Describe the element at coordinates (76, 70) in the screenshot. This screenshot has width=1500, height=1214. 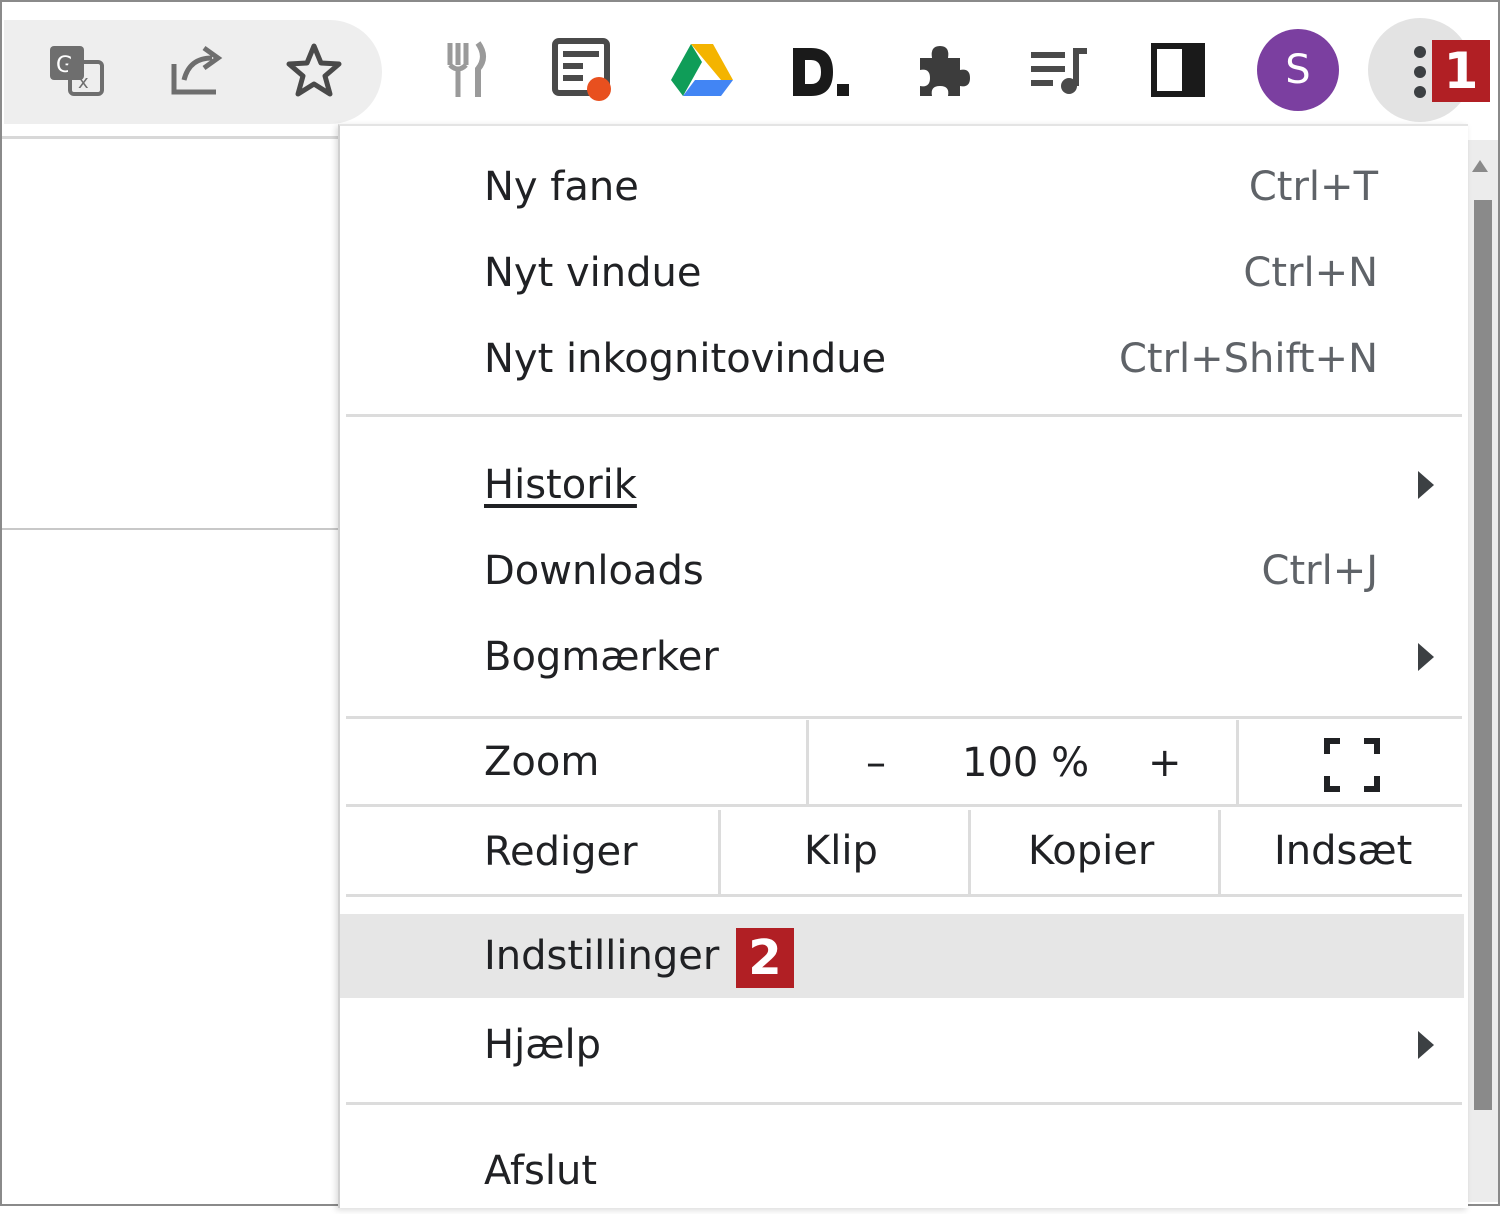
I see `translate-icon: Gx` at that location.